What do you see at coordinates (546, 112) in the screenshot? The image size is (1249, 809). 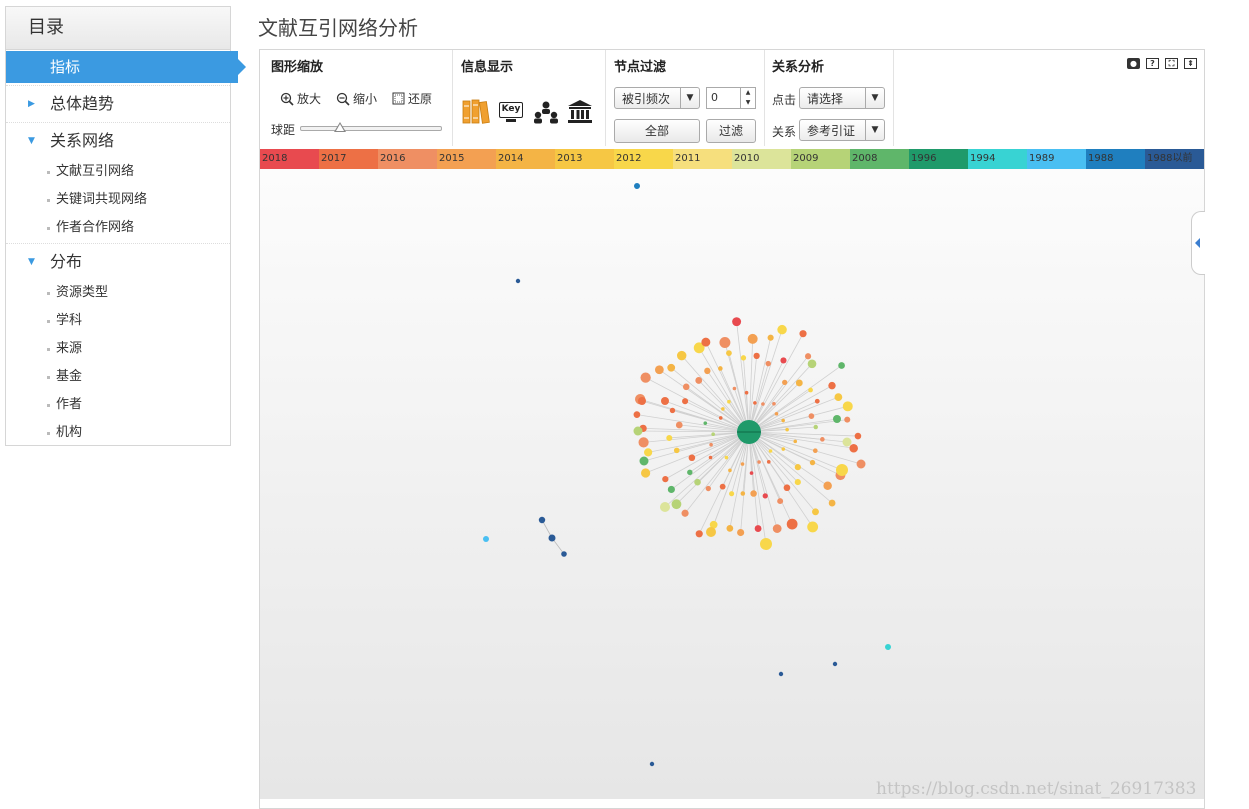 I see `people-icon` at bounding box center [546, 112].